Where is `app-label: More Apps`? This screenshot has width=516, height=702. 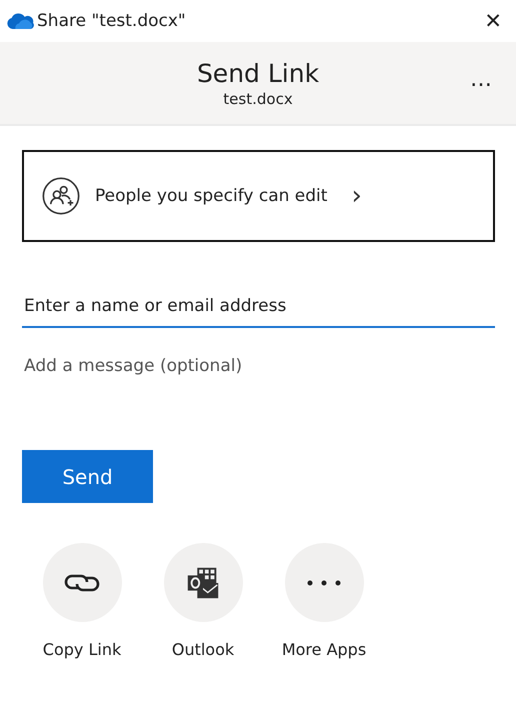
app-label: More Apps is located at coordinates (324, 649).